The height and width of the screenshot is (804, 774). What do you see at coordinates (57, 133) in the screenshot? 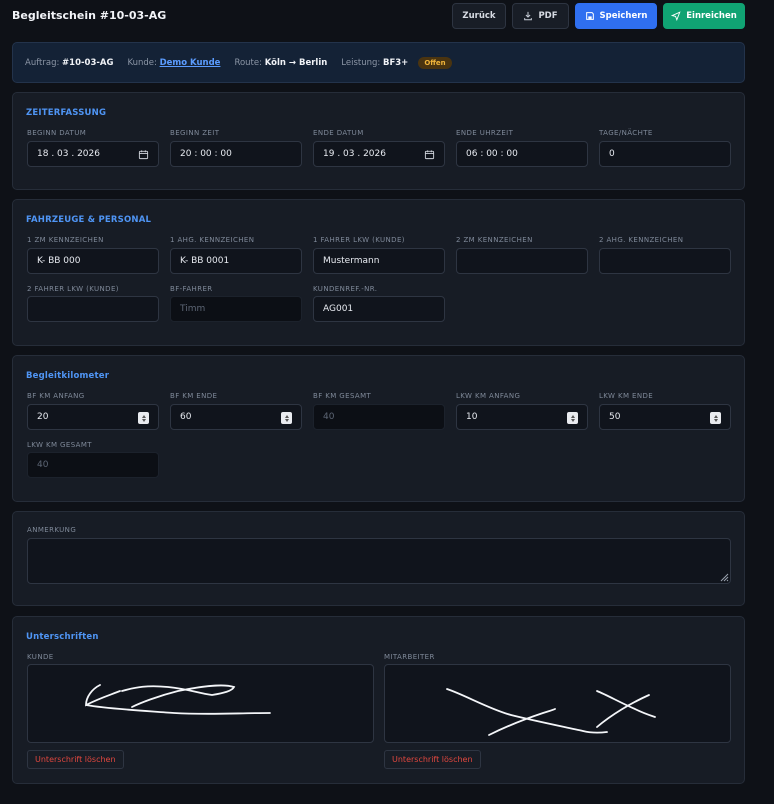
I see `field-label: BEGINN DATUM` at bounding box center [57, 133].